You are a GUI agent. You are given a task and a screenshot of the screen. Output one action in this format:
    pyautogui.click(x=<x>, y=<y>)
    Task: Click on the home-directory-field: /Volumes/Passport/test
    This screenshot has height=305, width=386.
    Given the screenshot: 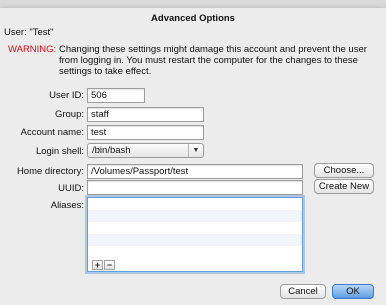 What is the action you would take?
    pyautogui.click(x=195, y=171)
    